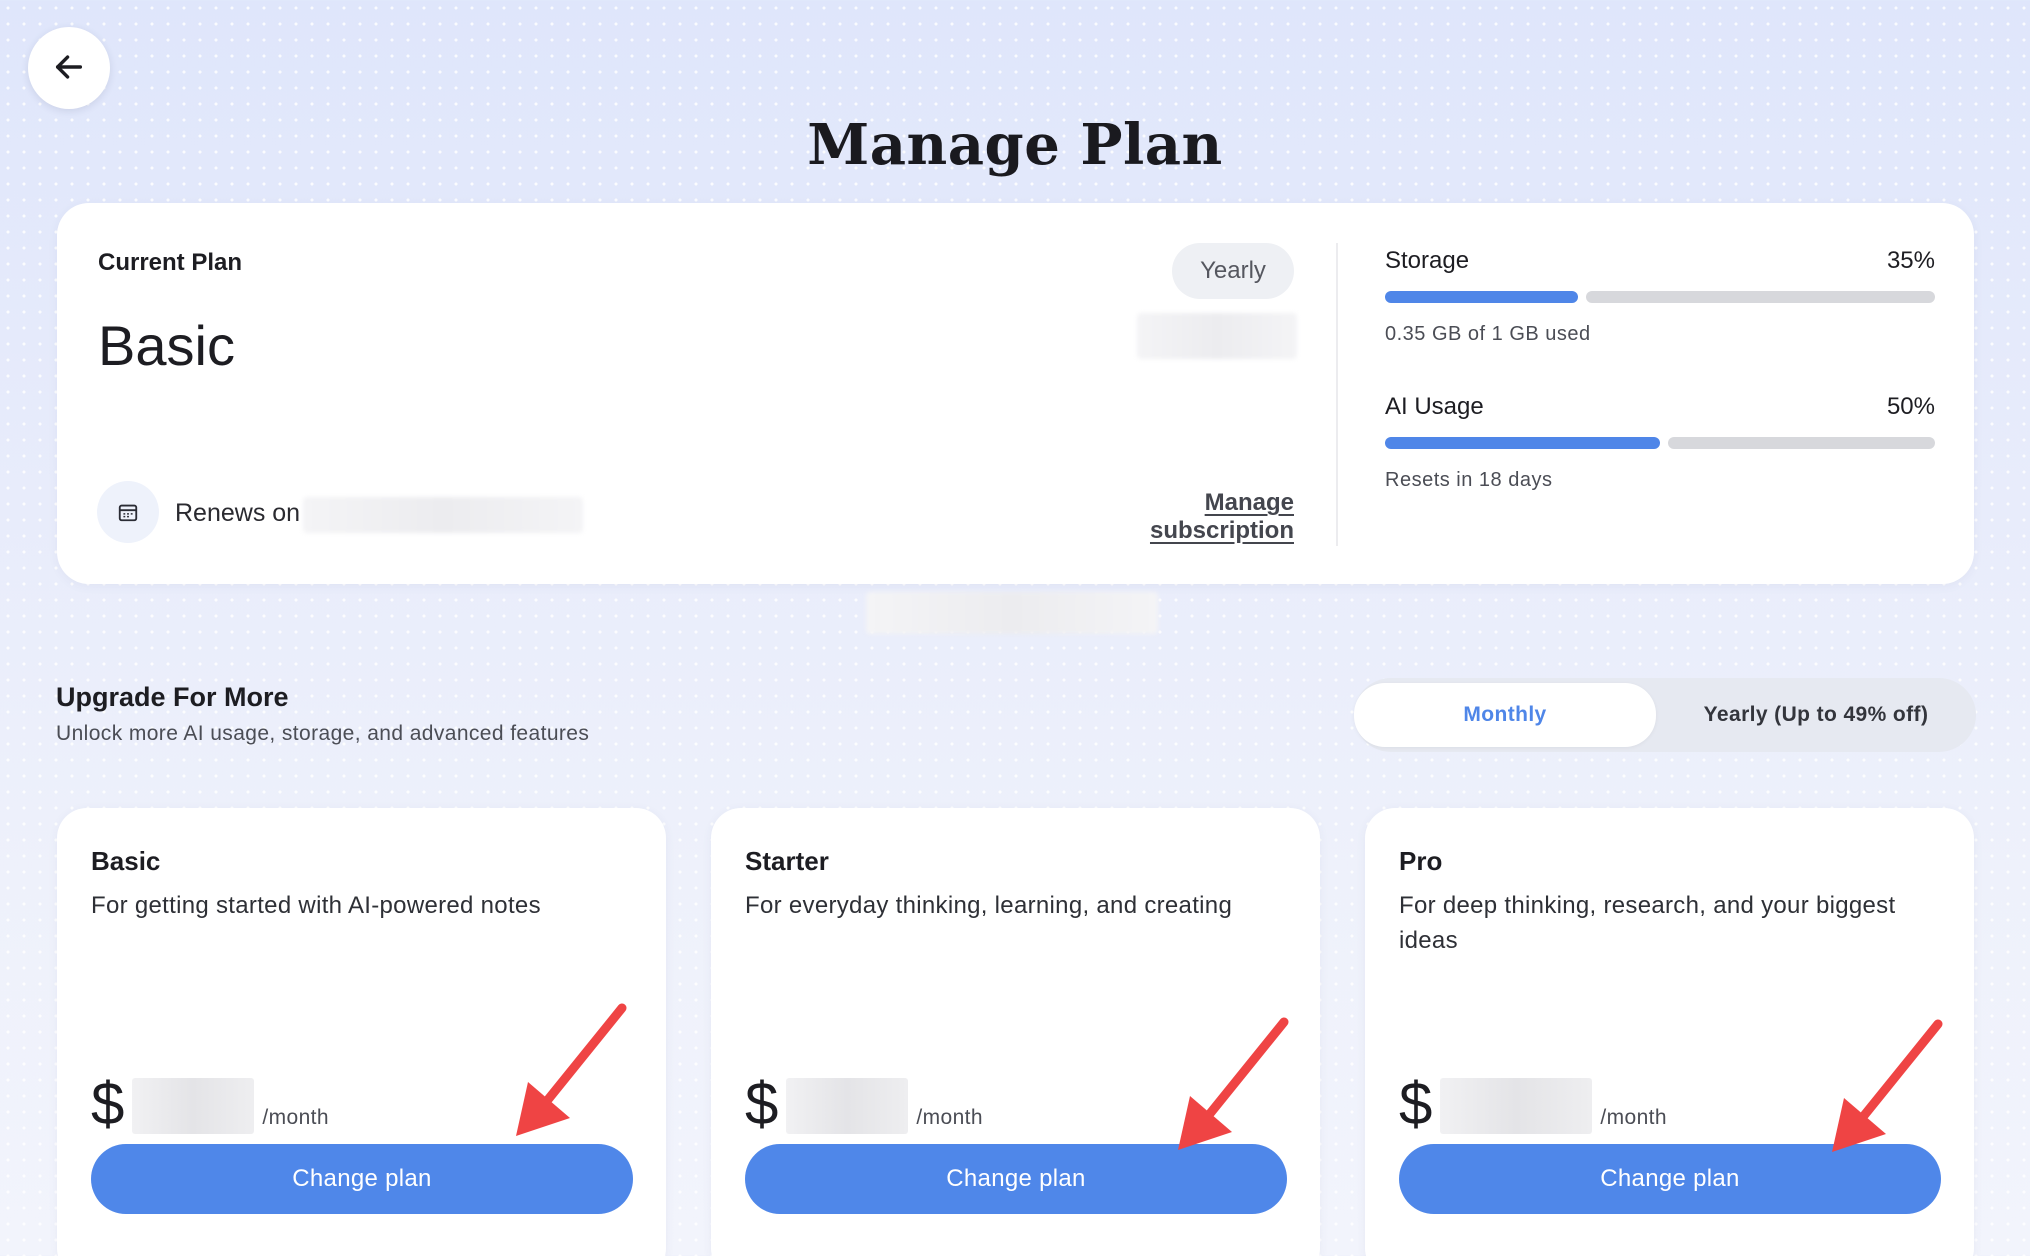  I want to click on plan-name: Pro, so click(1421, 861).